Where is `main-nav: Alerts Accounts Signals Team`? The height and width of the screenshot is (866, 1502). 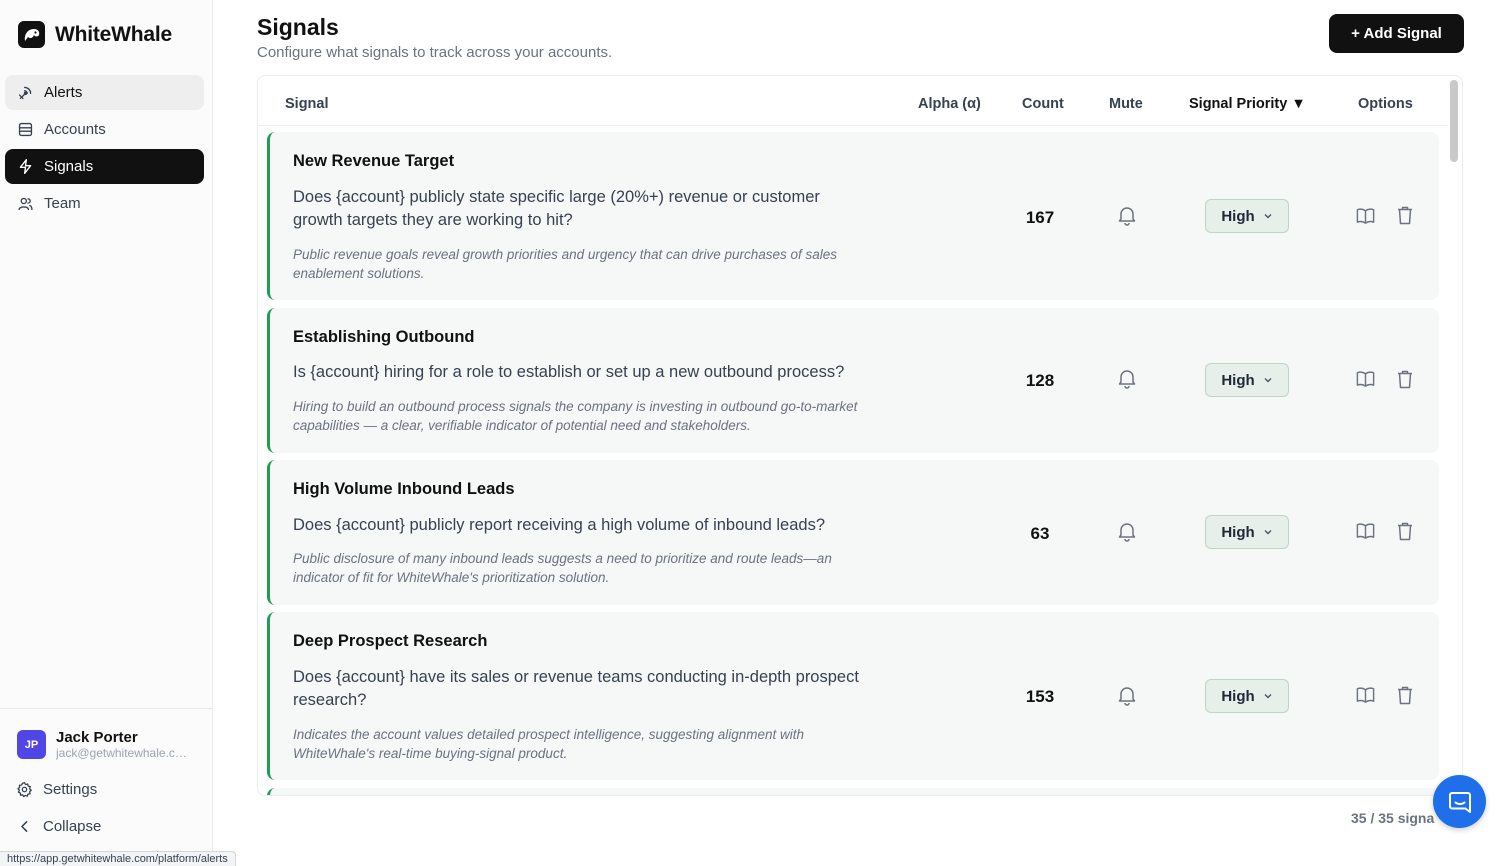
main-nav: Alerts Accounts Signals Team is located at coordinates (104, 149).